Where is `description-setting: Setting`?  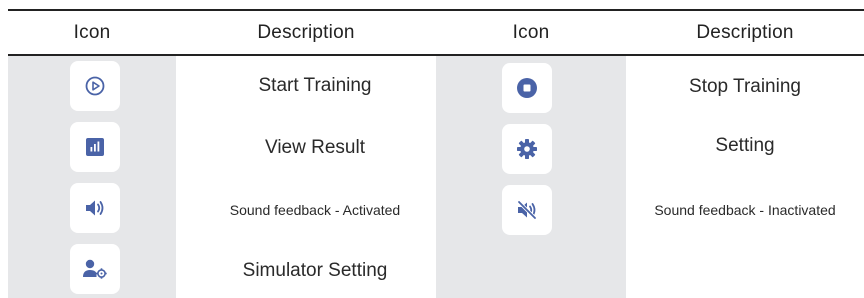
description-setting: Setting is located at coordinates (745, 145).